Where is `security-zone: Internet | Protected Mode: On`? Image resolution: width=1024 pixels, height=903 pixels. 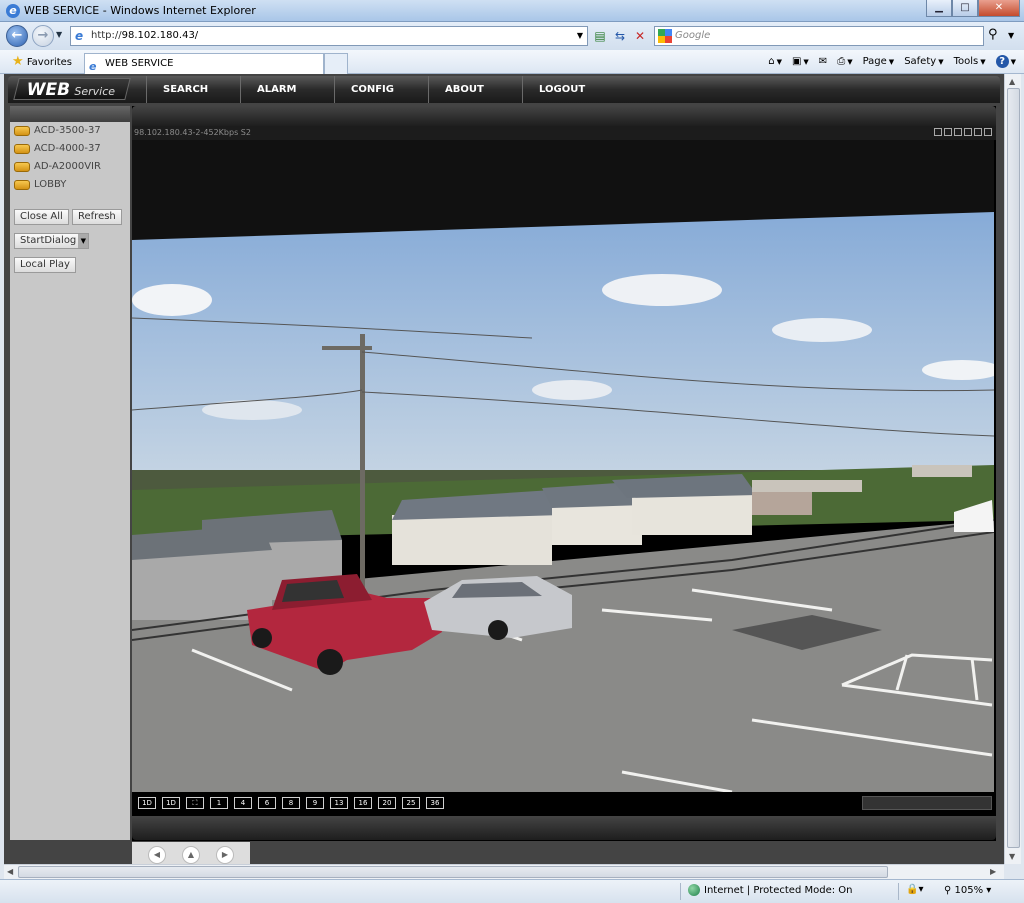
security-zone: Internet | Protected Mode: On is located at coordinates (770, 890).